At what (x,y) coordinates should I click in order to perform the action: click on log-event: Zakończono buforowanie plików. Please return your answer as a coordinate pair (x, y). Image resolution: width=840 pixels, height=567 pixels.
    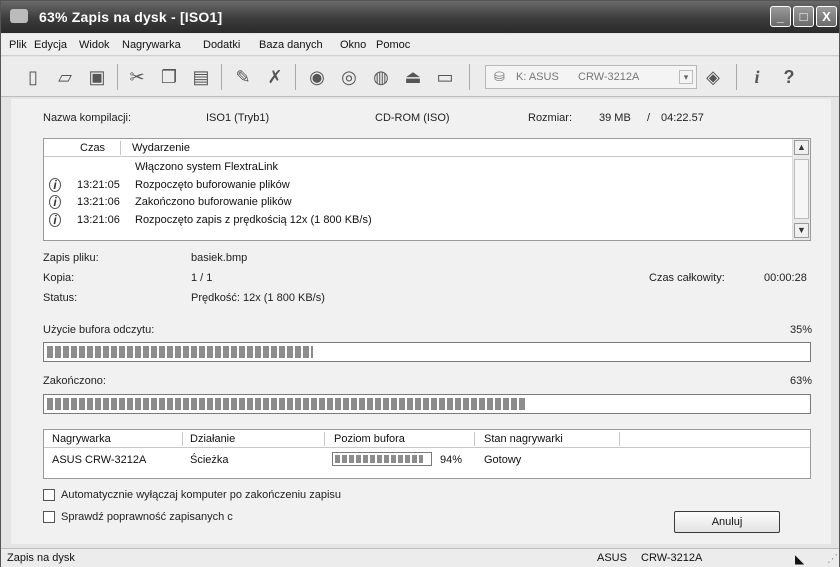
    Looking at the image, I should click on (213, 202).